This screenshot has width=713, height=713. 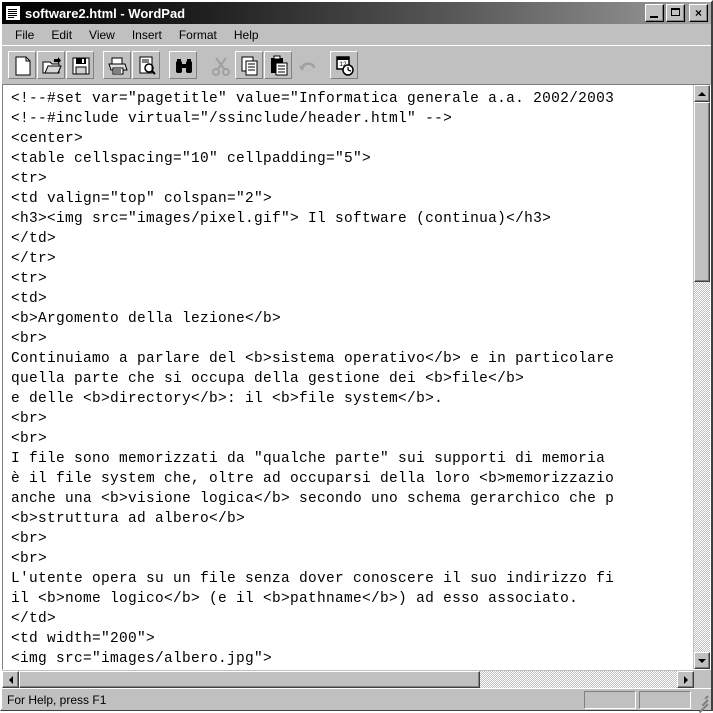 I want to click on date-time-icon: 12, so click(x=345, y=65).